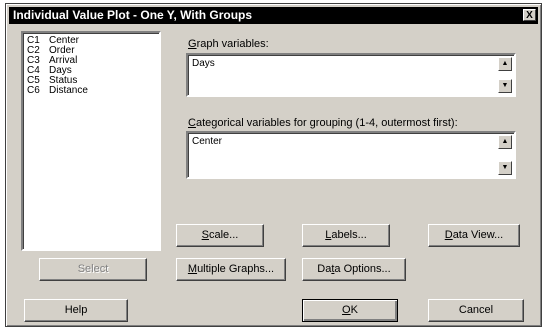 The image size is (550, 333). Describe the element at coordinates (207, 141) in the screenshot. I see `categorical-variables-value: Center` at that location.